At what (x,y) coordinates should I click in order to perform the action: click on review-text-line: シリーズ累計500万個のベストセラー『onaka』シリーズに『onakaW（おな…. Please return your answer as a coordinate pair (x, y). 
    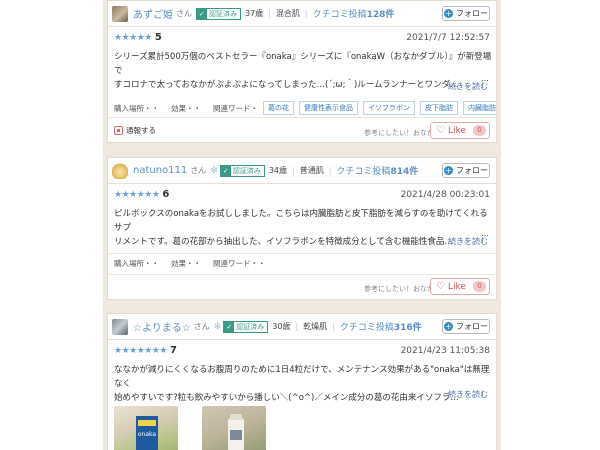
    Looking at the image, I should click on (303, 64).